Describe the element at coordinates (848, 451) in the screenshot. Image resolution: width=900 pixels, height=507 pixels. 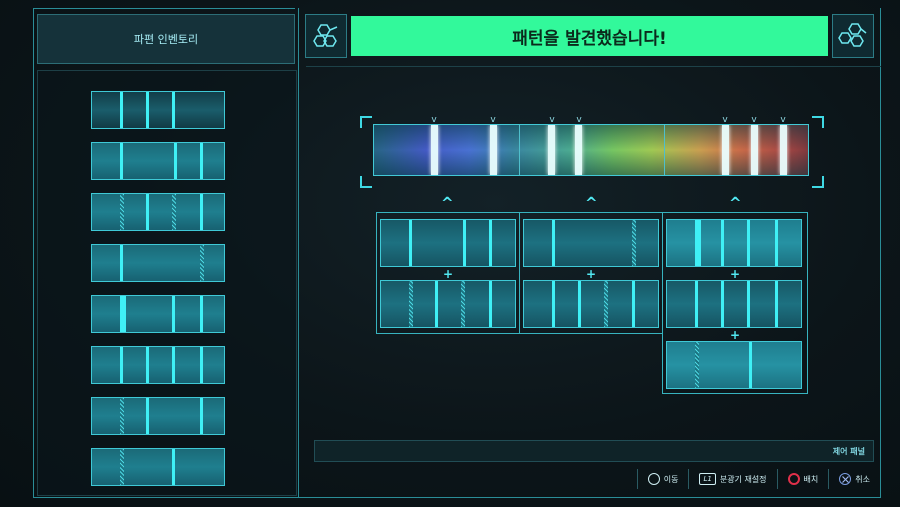
I see `control-panel-label: 제어 패널` at that location.